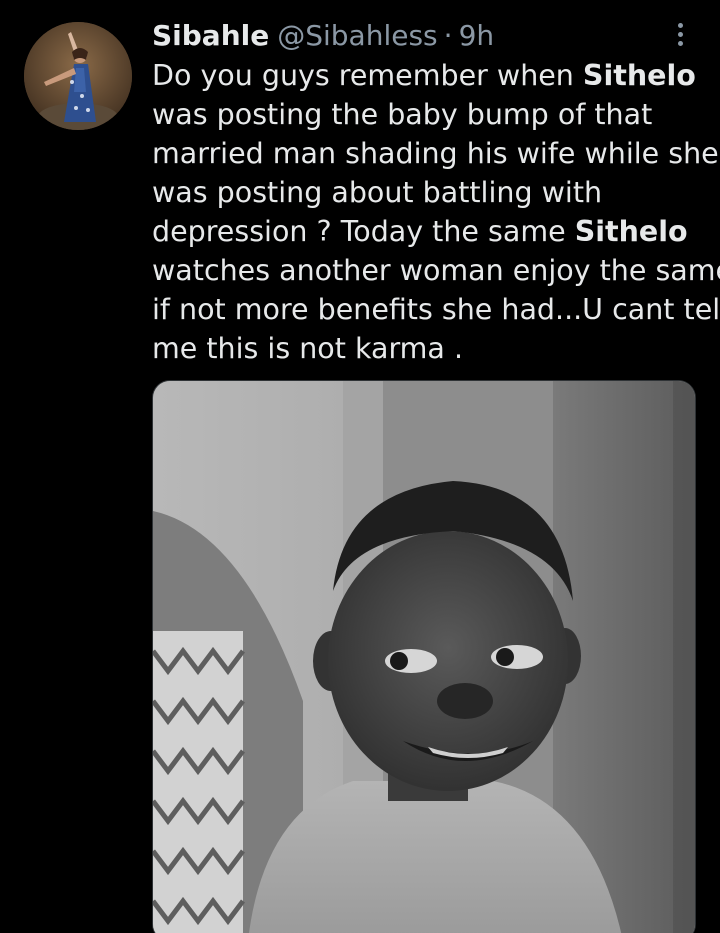 The height and width of the screenshot is (933, 720). What do you see at coordinates (436, 270) in the screenshot?
I see `tweet-line: watches another woman enjoy the same` at bounding box center [436, 270].